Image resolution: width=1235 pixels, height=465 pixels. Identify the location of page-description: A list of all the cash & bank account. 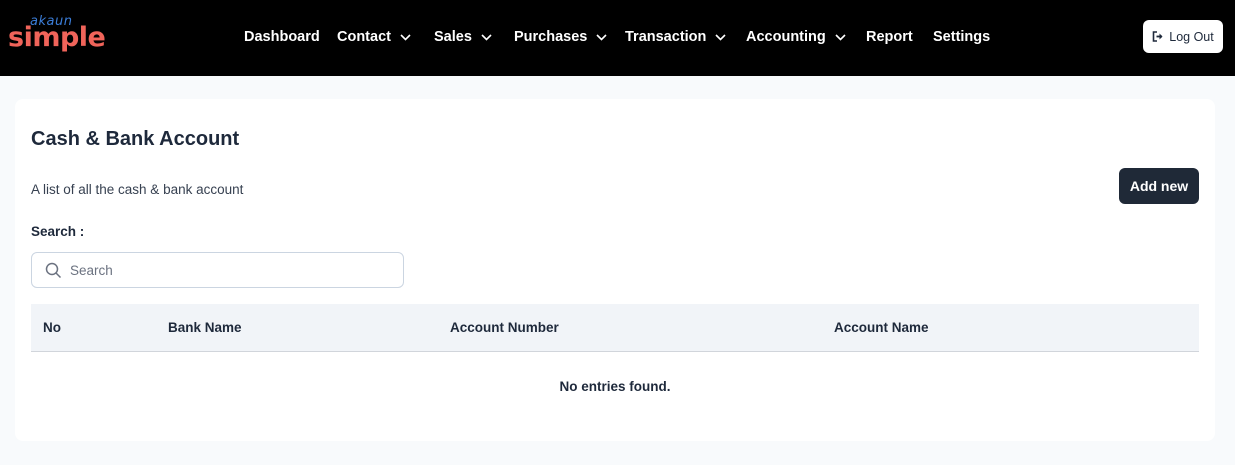
(137, 189).